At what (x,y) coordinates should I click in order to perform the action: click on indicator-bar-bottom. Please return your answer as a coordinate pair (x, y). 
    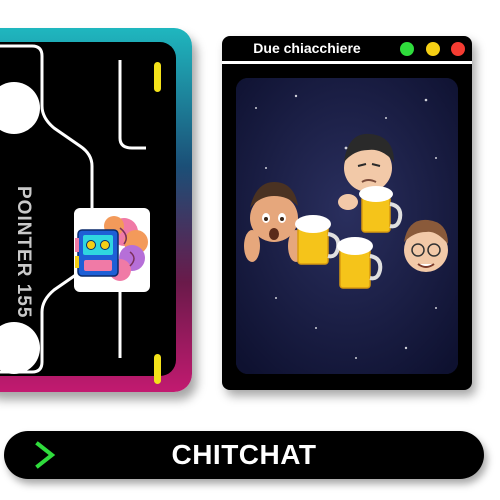
    Looking at the image, I should click on (157, 369).